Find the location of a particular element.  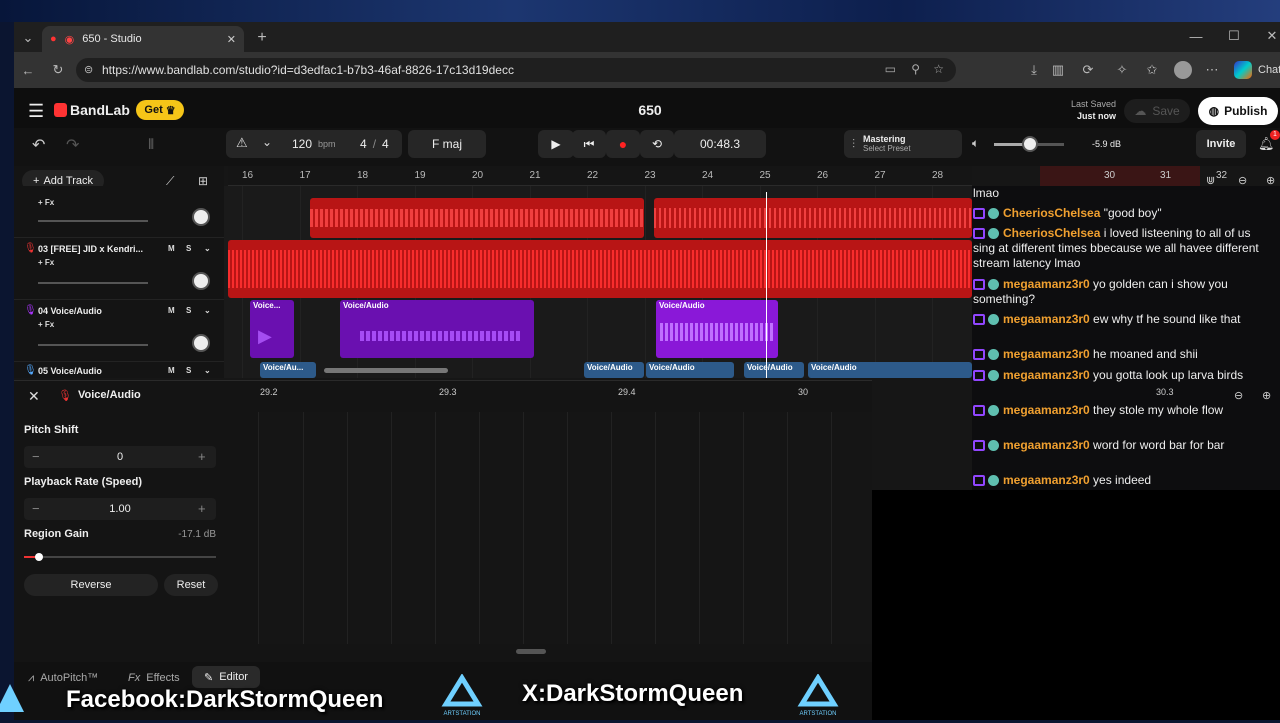

close-editor-icon: ✕ is located at coordinates (34, 396).